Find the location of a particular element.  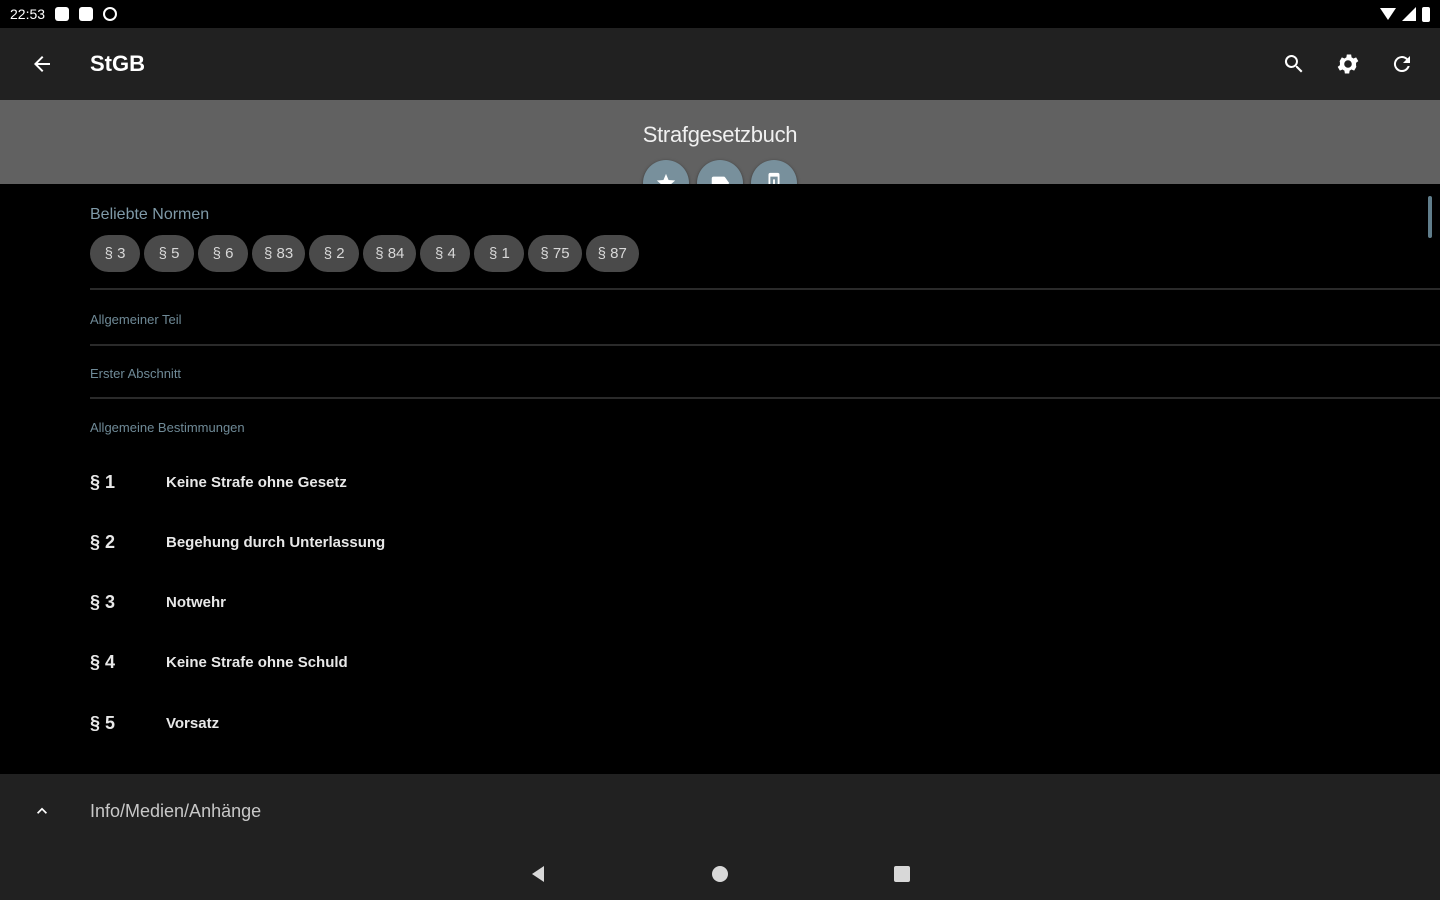

norm-number: § 1 is located at coordinates (103, 481).